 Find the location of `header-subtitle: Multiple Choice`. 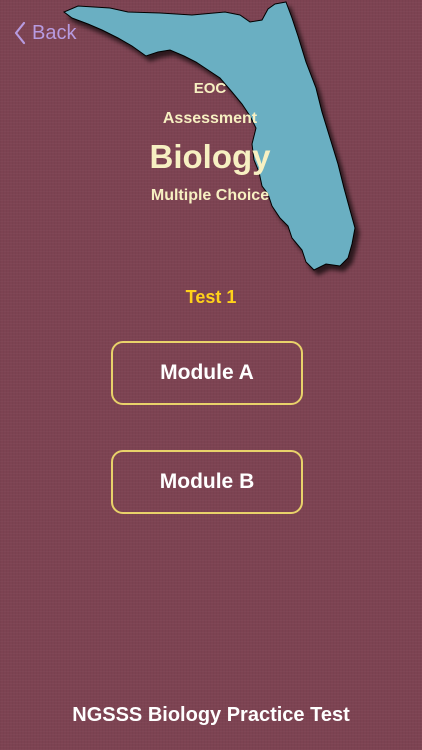

header-subtitle: Multiple Choice is located at coordinates (210, 195).